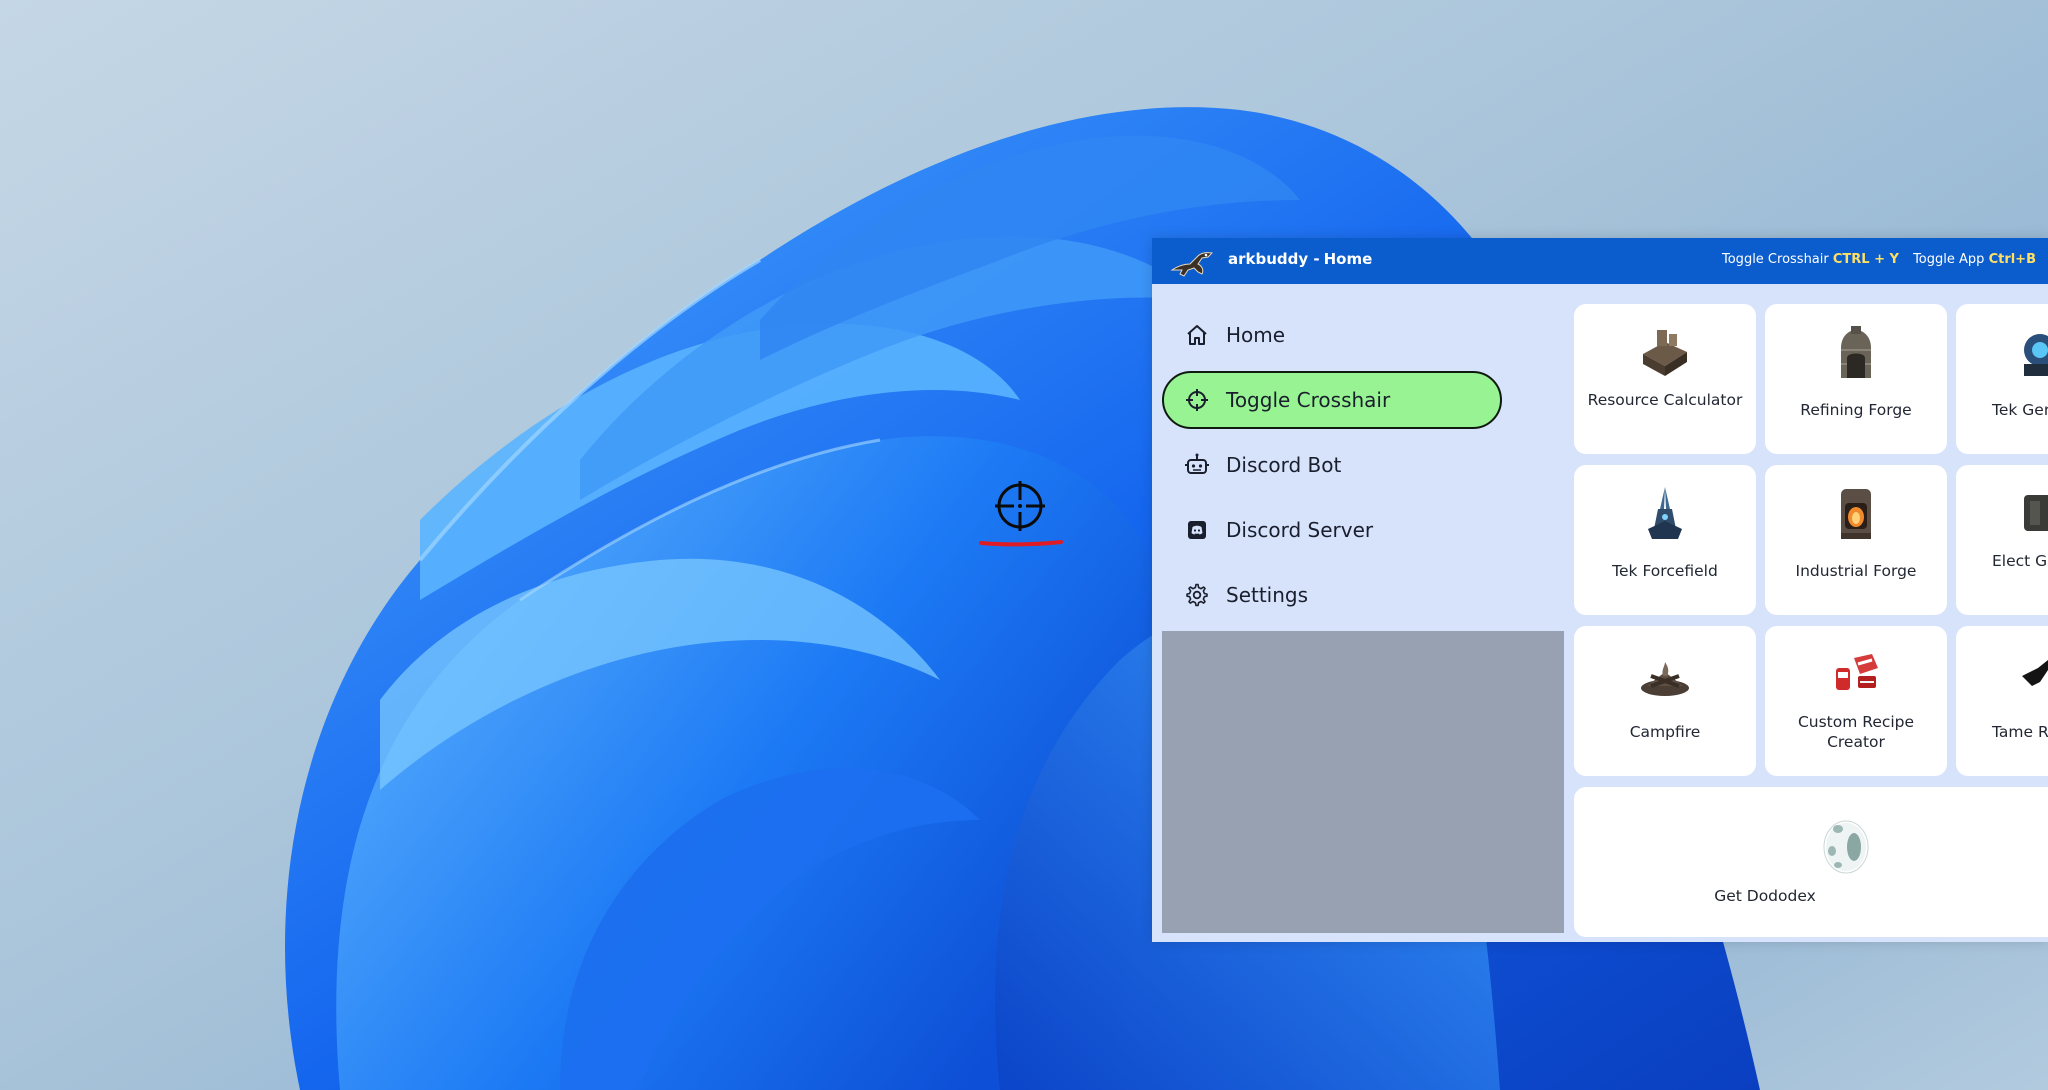 This screenshot has width=2048, height=1090. Describe the element at coordinates (2012, 259) in the screenshot. I see `hint-app-key: Ctrl+B` at that location.